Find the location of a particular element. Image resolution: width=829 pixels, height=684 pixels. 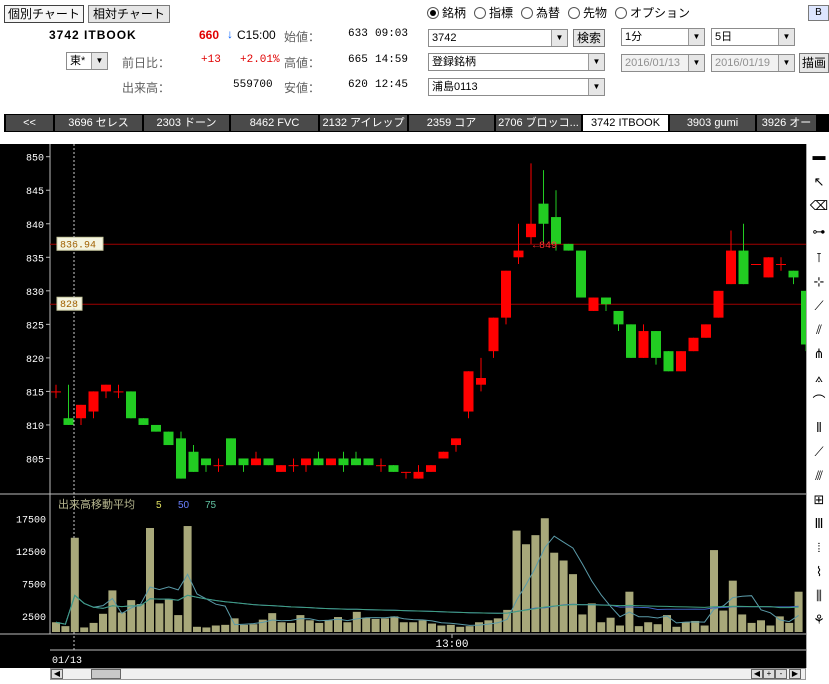

pattern-icon: ⌇ is located at coordinates (819, 572).